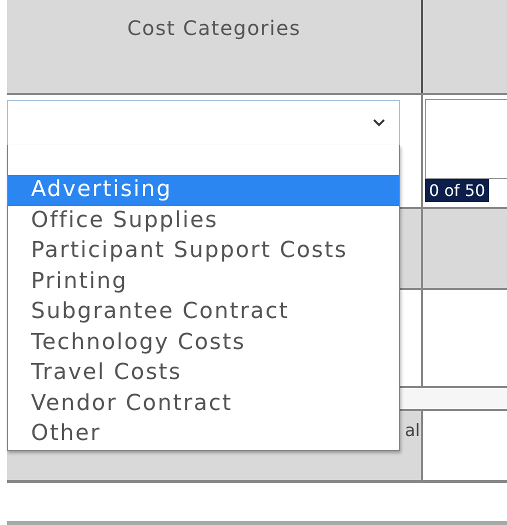  What do you see at coordinates (203, 312) in the screenshot?
I see `dropdown-option: Subgrantee Contract` at bounding box center [203, 312].